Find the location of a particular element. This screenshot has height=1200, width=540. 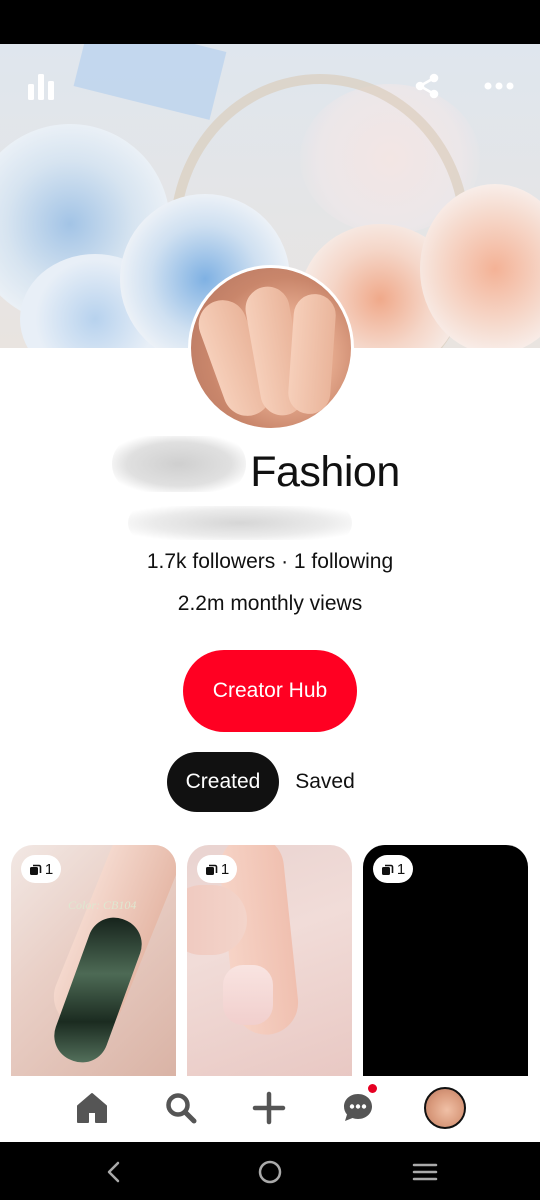

creator-hub-button: Creator Hub is located at coordinates (270, 691).